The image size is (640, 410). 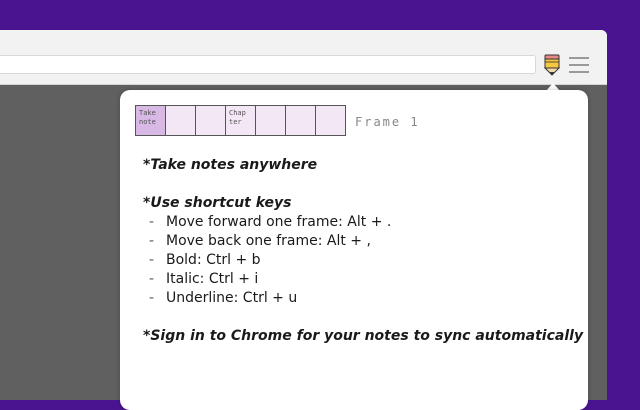 I want to click on shortcut-item: - Bold: Ctrl + b, so click(x=358, y=260).